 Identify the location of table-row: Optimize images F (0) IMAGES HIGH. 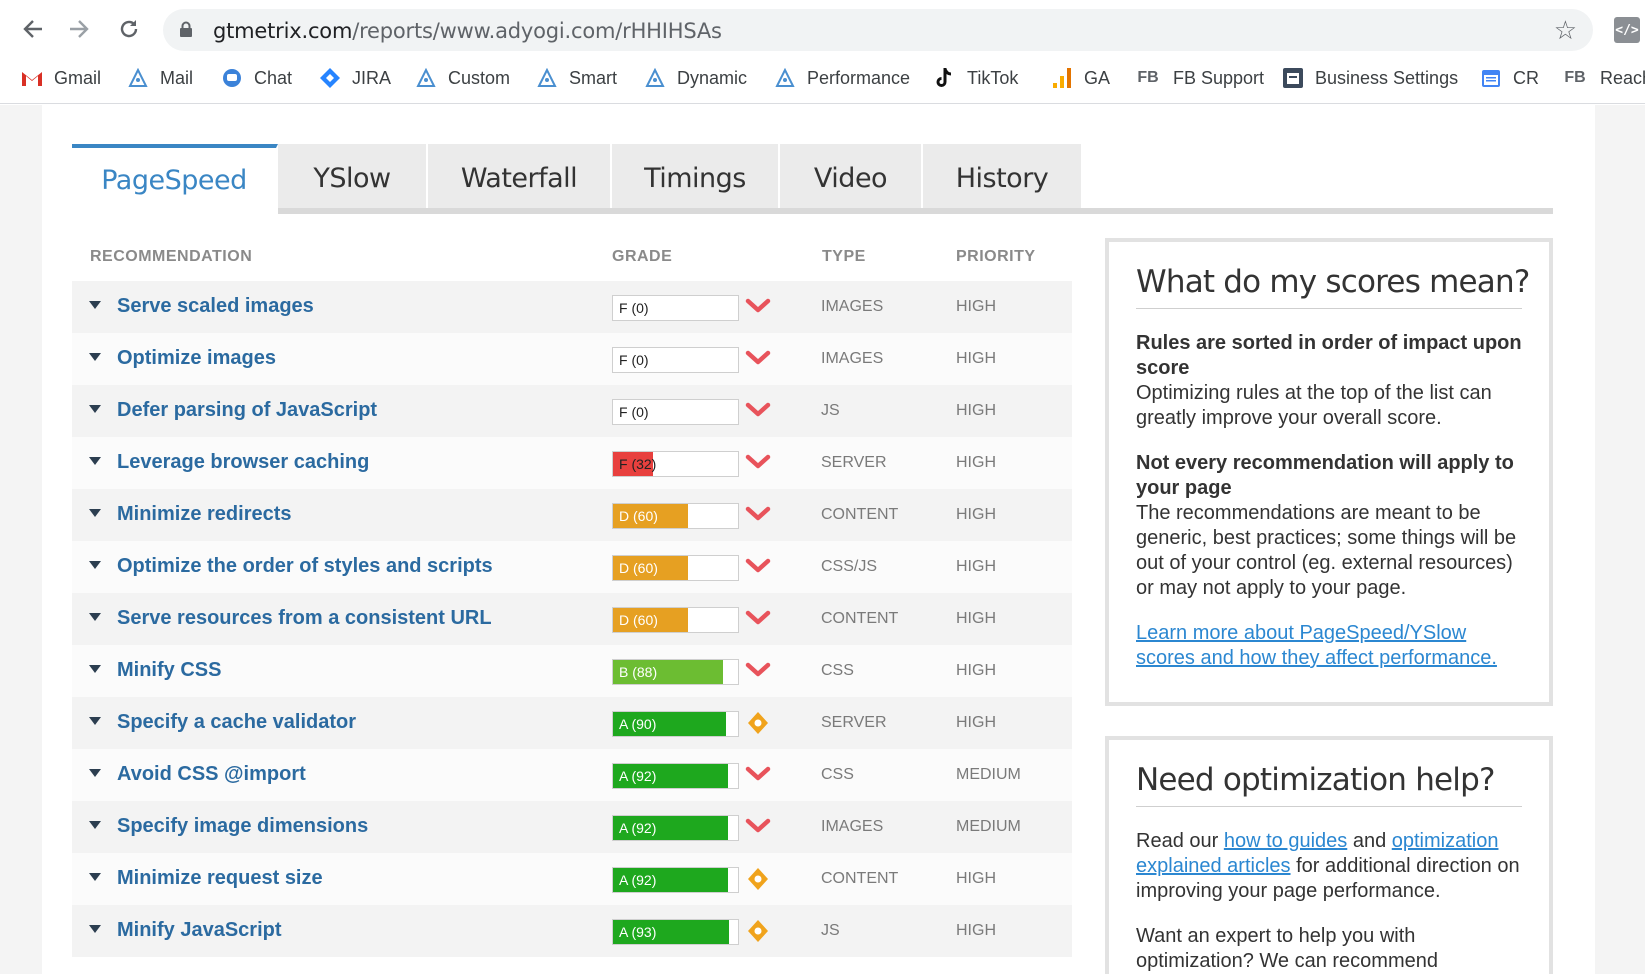
(572, 359).